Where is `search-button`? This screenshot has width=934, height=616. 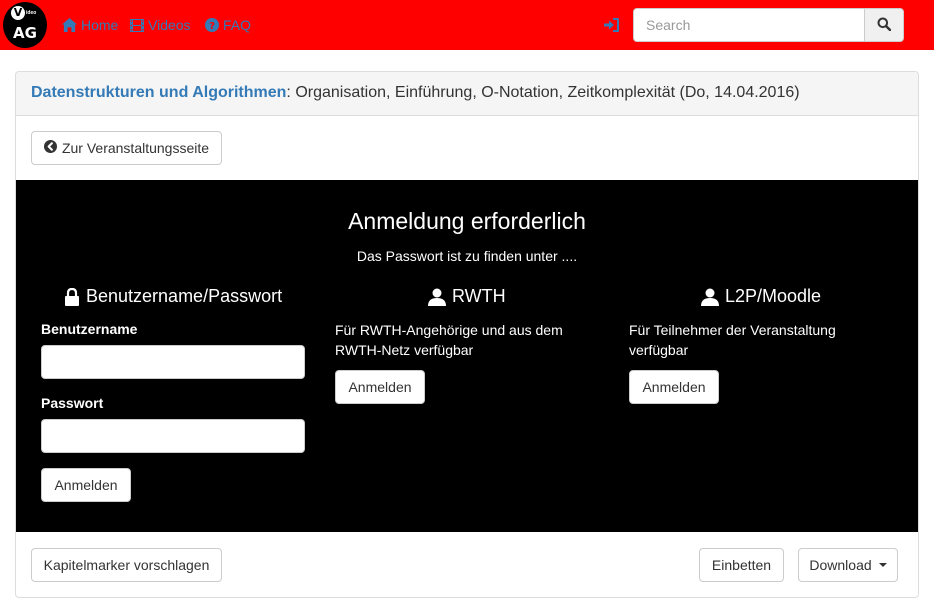 search-button is located at coordinates (884, 25).